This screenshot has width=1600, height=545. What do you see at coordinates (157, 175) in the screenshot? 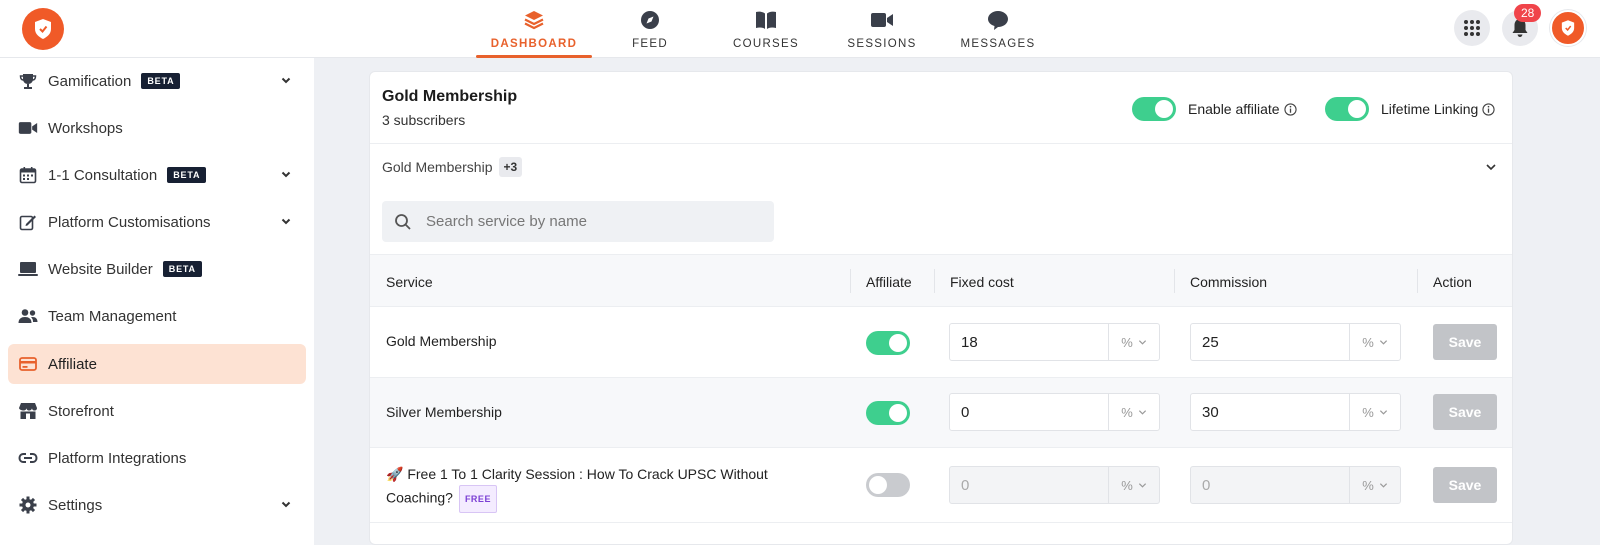
I see `sidebar-item-consultation: 1-1 Consultation BETA` at bounding box center [157, 175].